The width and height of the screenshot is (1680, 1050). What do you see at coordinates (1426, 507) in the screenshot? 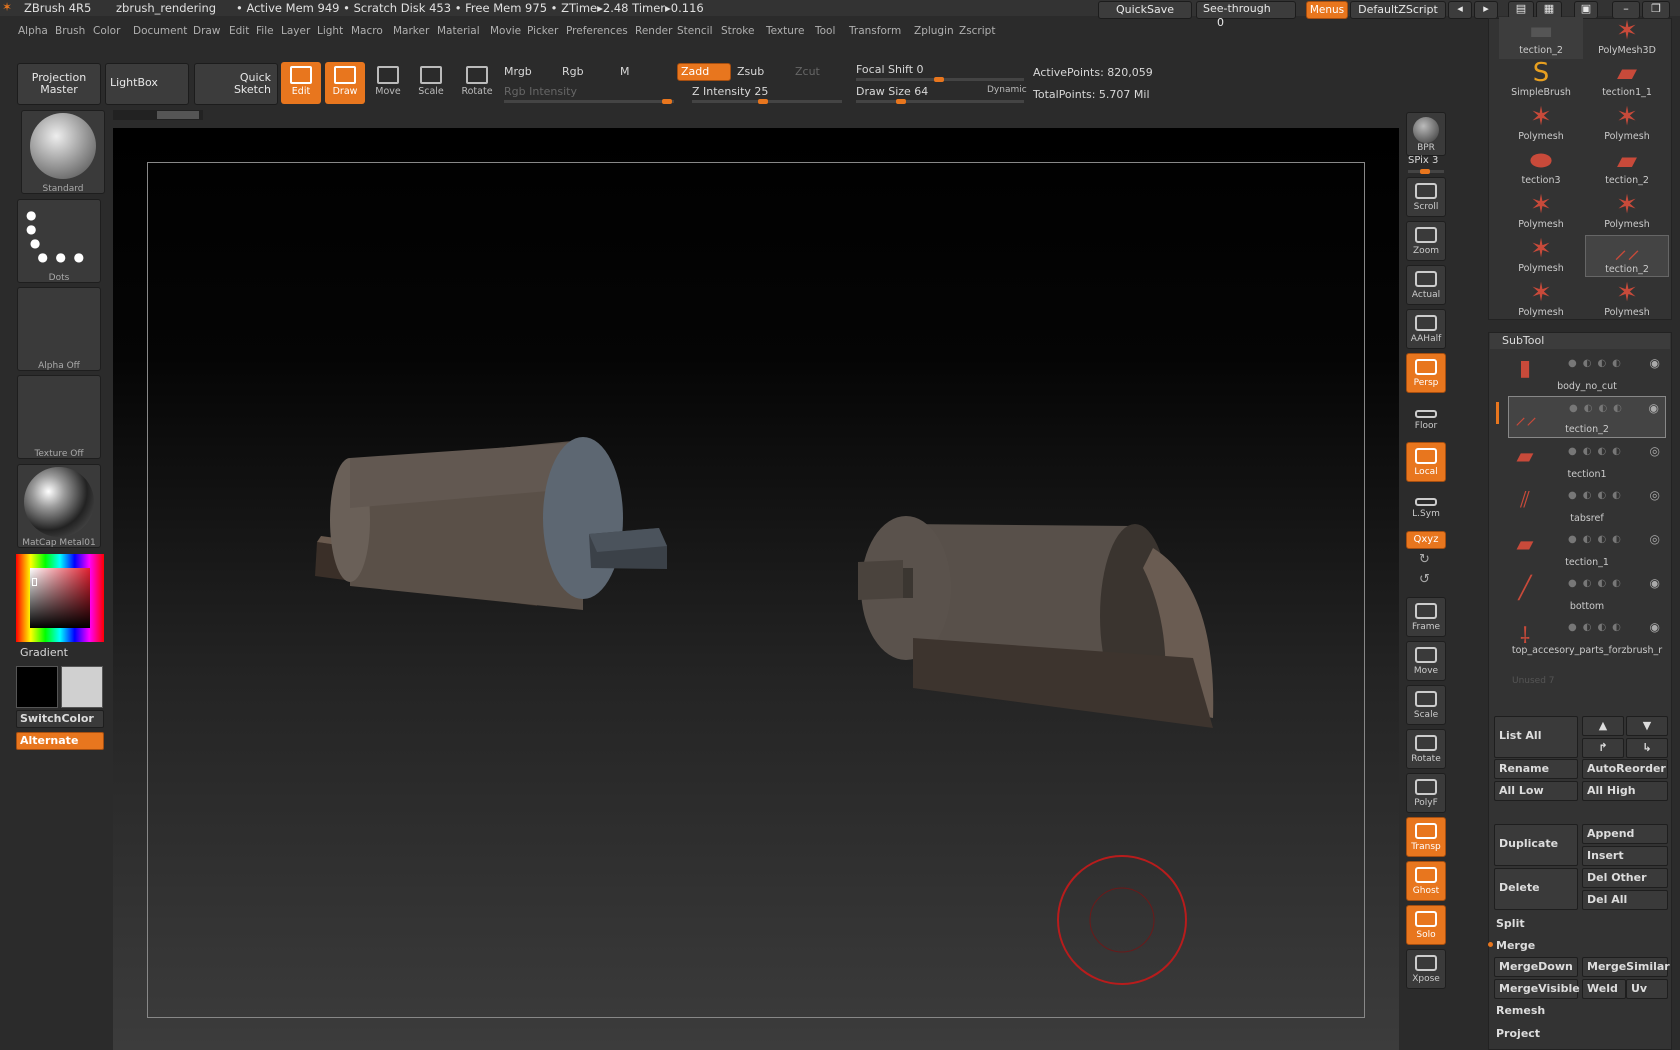
I see `lsym-button: L.Sym` at bounding box center [1426, 507].